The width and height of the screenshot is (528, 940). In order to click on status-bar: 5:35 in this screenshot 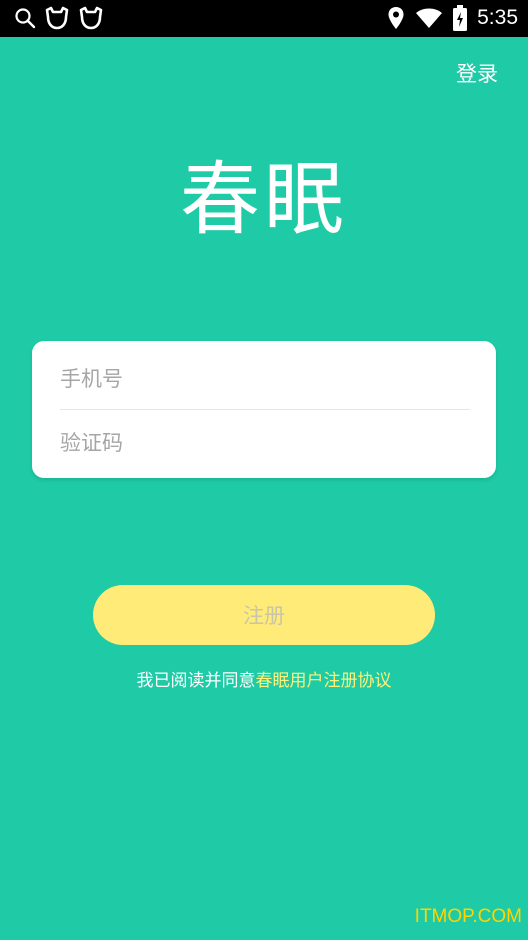, I will do `click(264, 18)`.